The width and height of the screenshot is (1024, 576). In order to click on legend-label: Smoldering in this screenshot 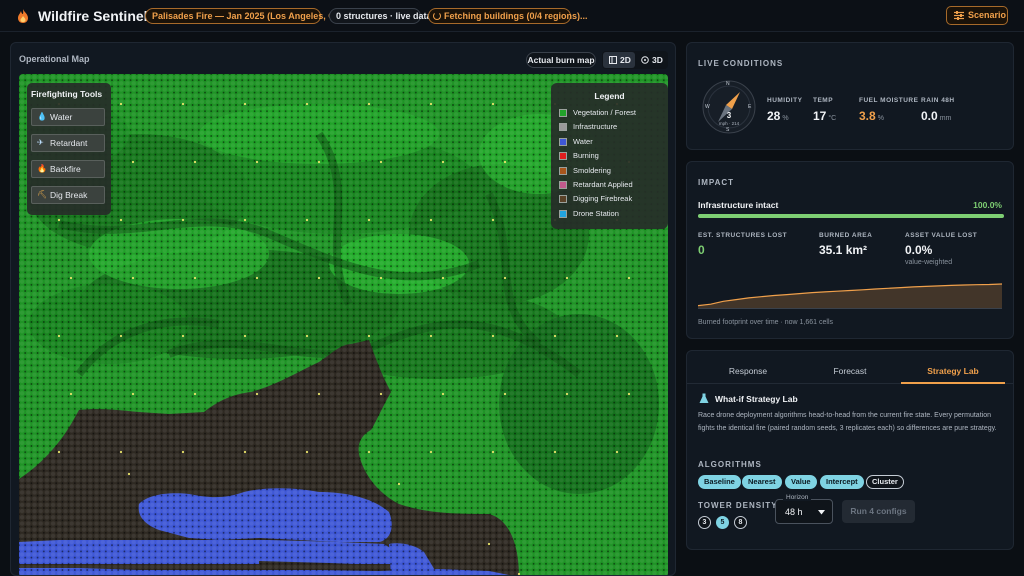, I will do `click(592, 170)`.